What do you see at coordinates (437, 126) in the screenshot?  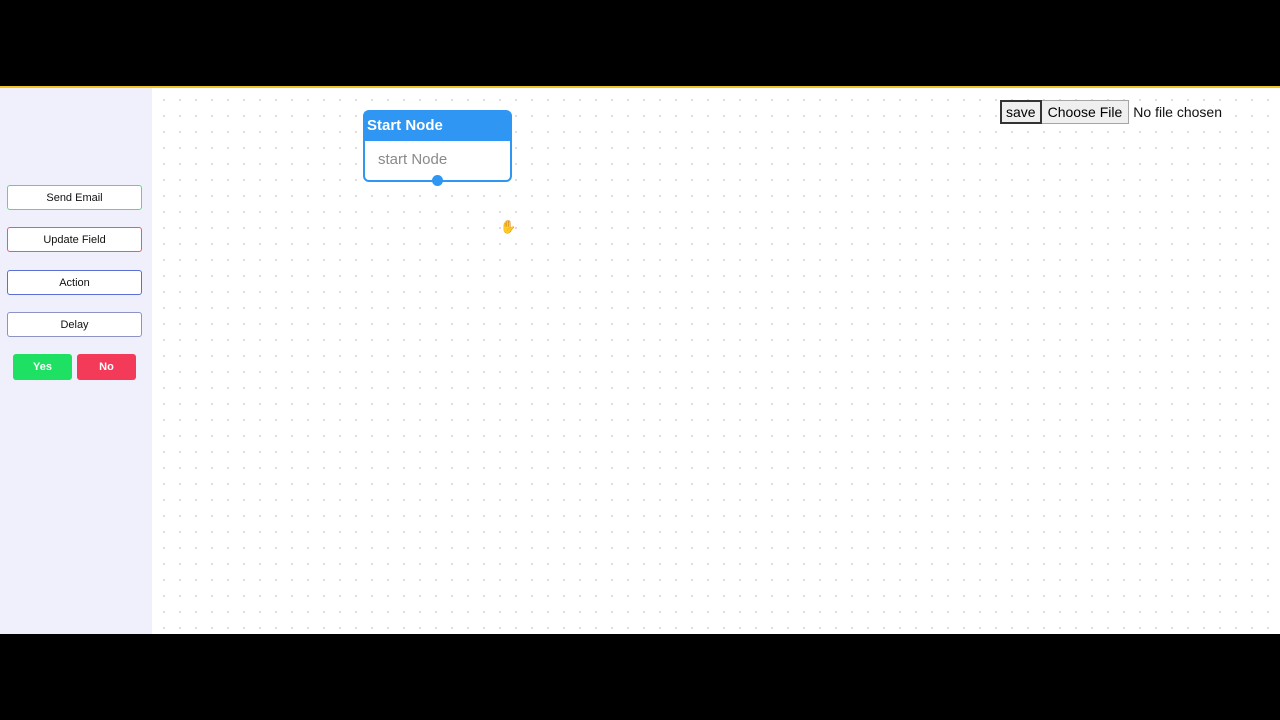 I see `start-node-title: Start Node` at bounding box center [437, 126].